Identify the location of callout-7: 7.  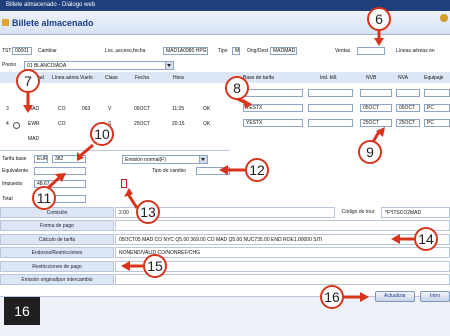
(28, 81).